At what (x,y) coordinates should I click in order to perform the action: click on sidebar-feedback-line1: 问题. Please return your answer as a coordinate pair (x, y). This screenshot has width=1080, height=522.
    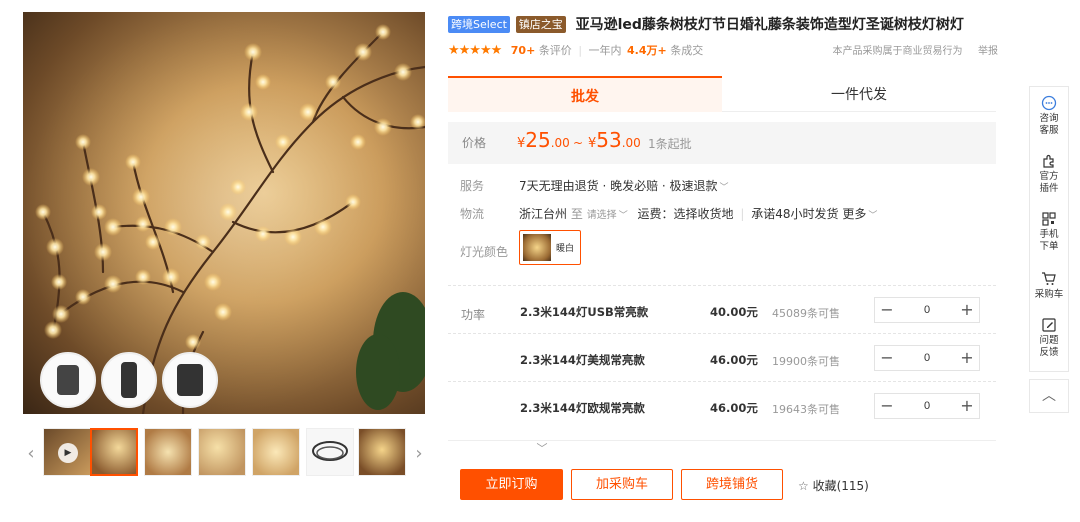
    Looking at the image, I should click on (1049, 340).